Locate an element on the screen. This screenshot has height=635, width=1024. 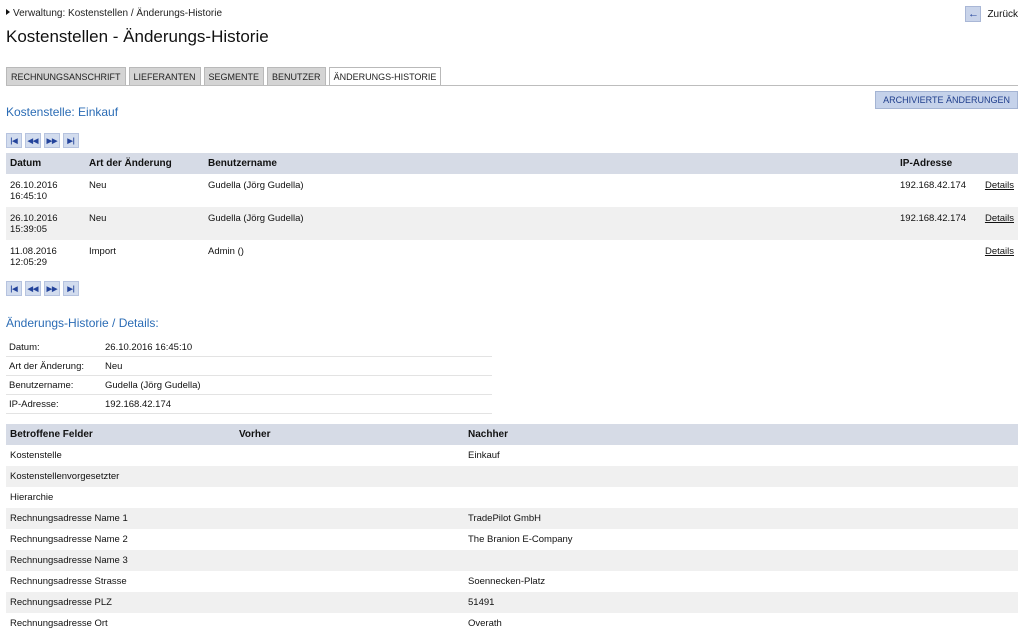
cell-after: The Branion E-Company is located at coordinates (520, 539).